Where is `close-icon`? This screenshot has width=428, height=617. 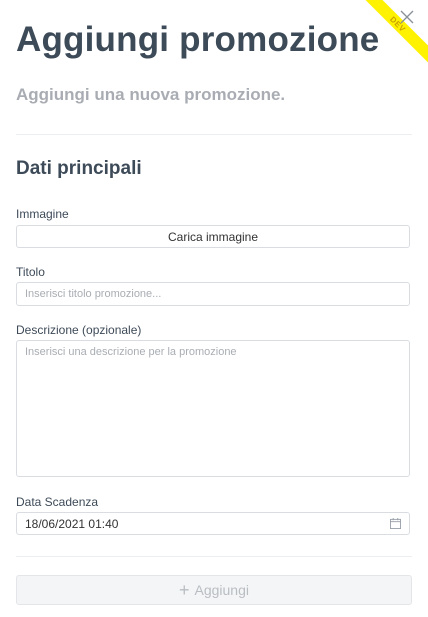 close-icon is located at coordinates (407, 17).